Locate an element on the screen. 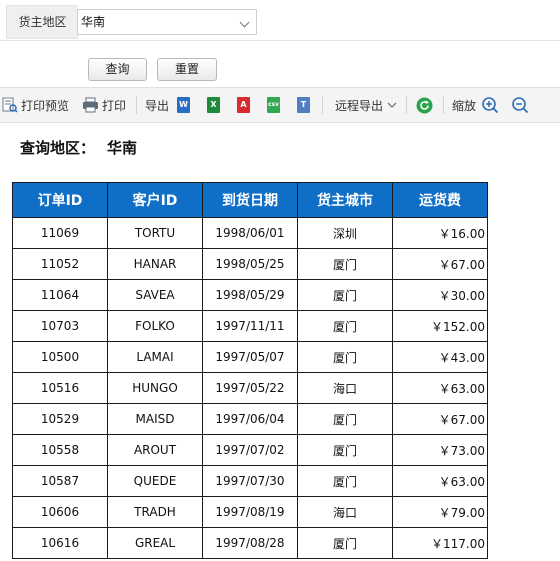  table-cell: AROUT is located at coordinates (155, 450).